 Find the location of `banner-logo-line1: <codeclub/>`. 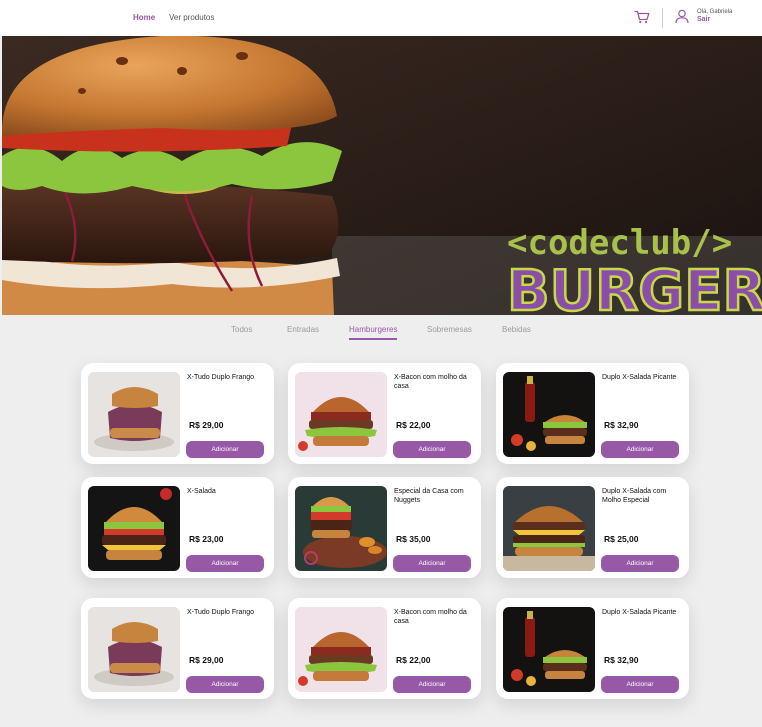

banner-logo-line1: <codeclub/> is located at coordinates (619, 243).